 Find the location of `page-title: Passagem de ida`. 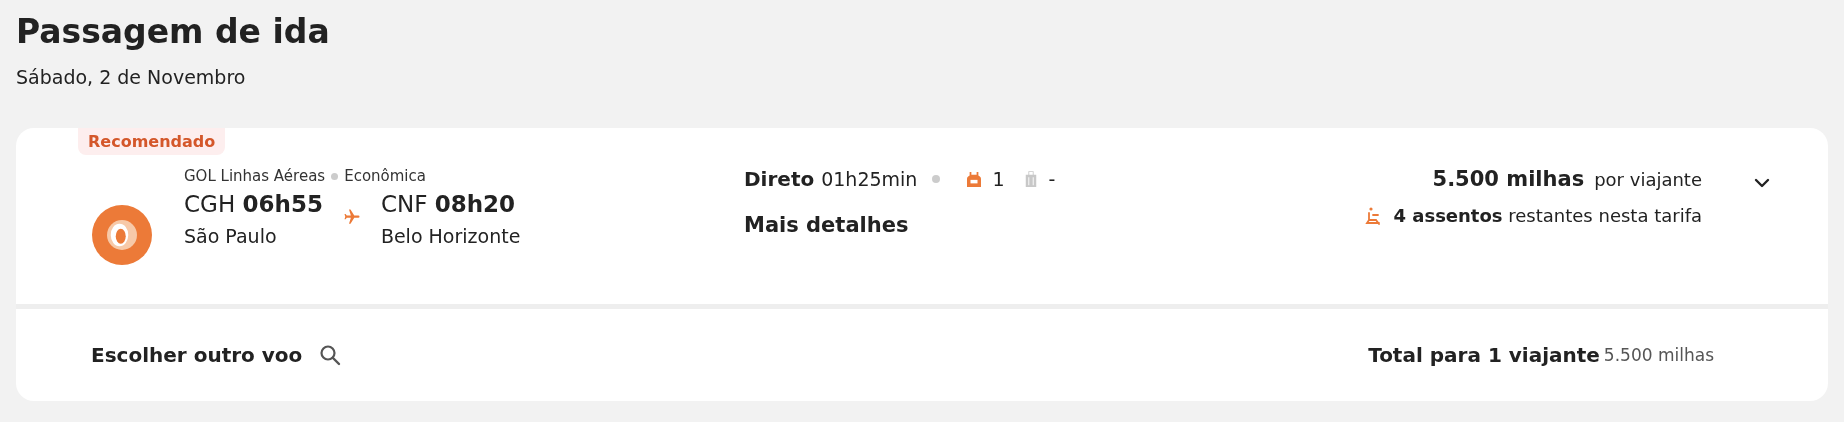

page-title: Passagem de ida is located at coordinates (173, 32).